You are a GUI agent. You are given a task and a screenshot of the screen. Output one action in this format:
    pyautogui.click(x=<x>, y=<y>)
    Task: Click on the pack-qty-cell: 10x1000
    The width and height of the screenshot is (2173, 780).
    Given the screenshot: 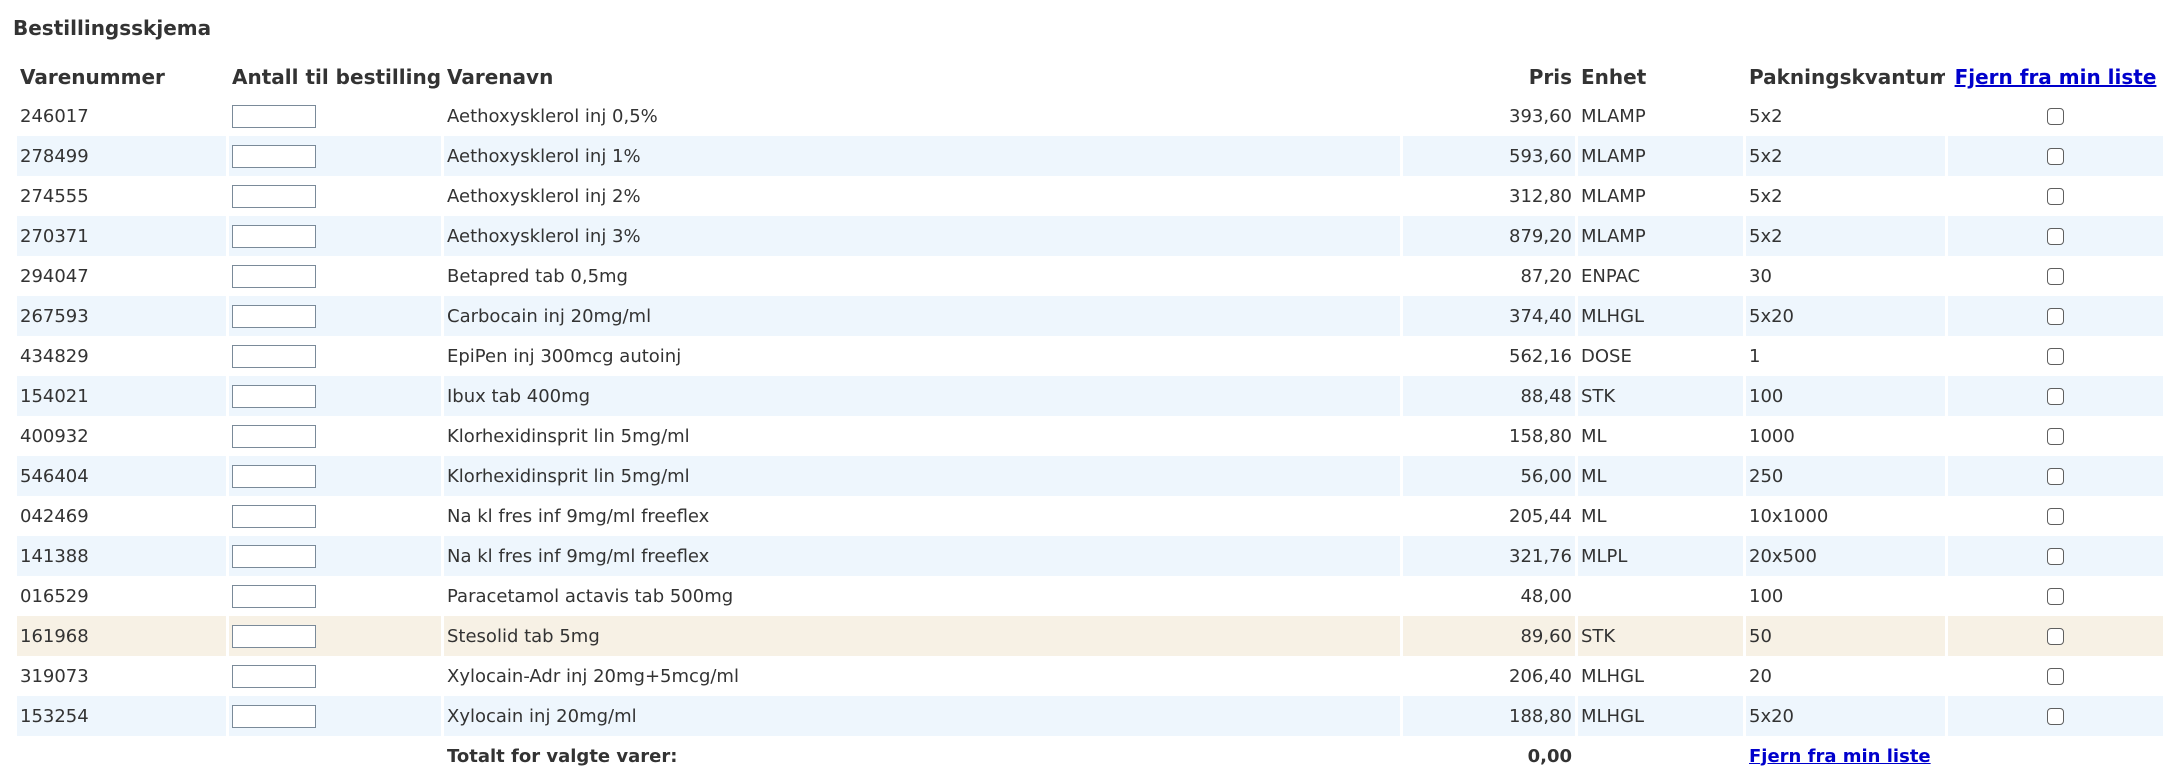 What is the action you would take?
    pyautogui.click(x=1789, y=516)
    